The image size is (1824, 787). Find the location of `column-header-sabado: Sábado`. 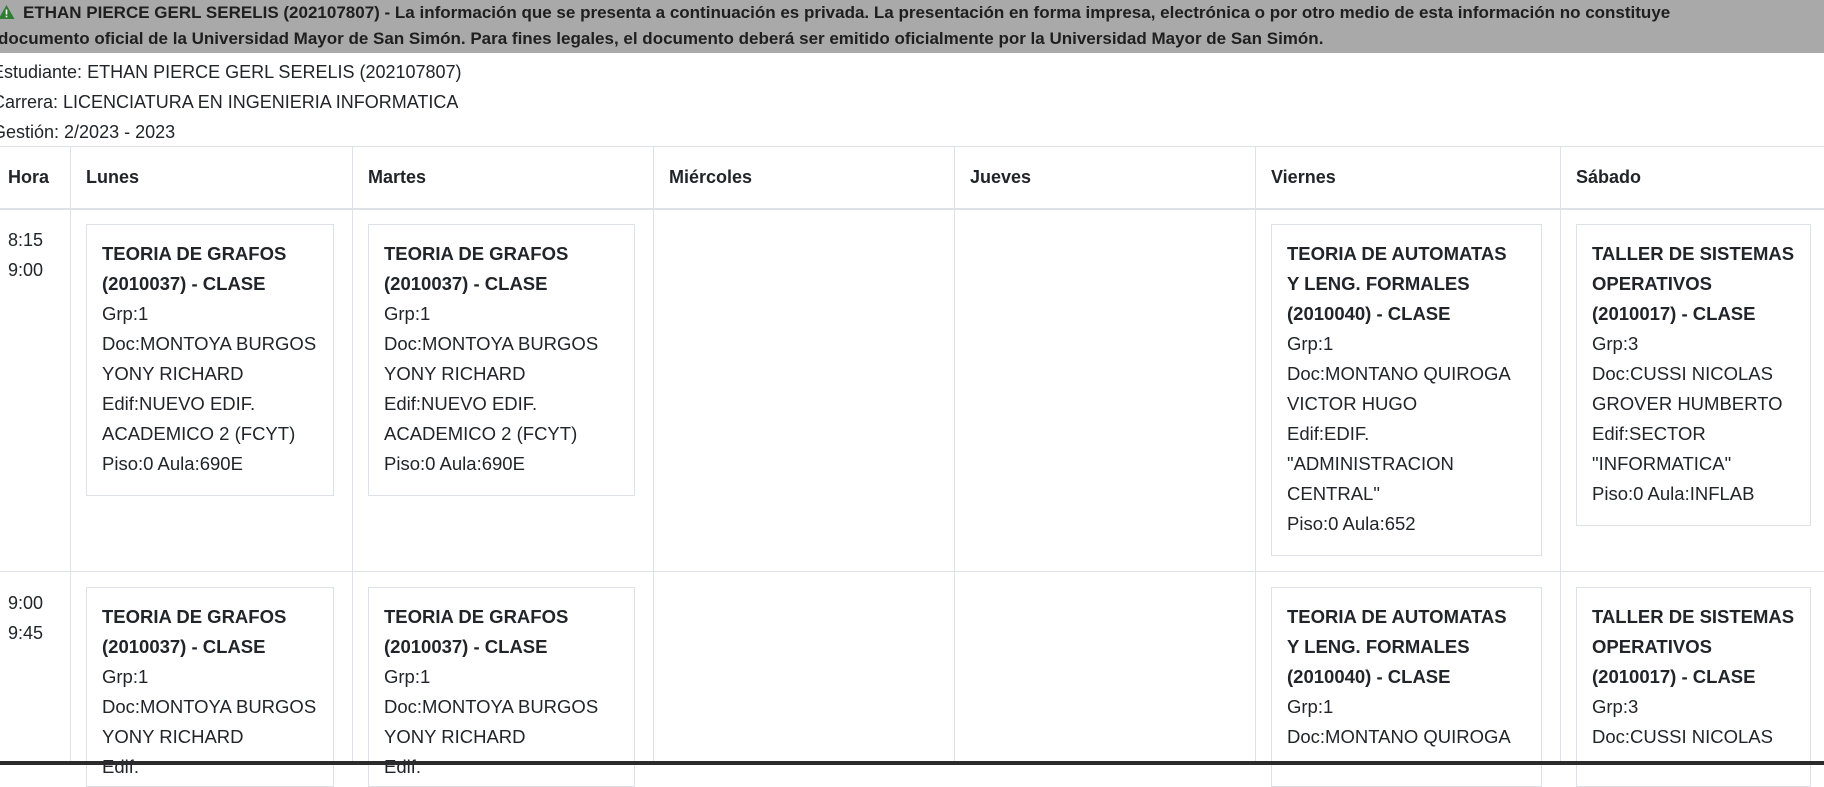

column-header-sabado: Sábado is located at coordinates (1609, 177).